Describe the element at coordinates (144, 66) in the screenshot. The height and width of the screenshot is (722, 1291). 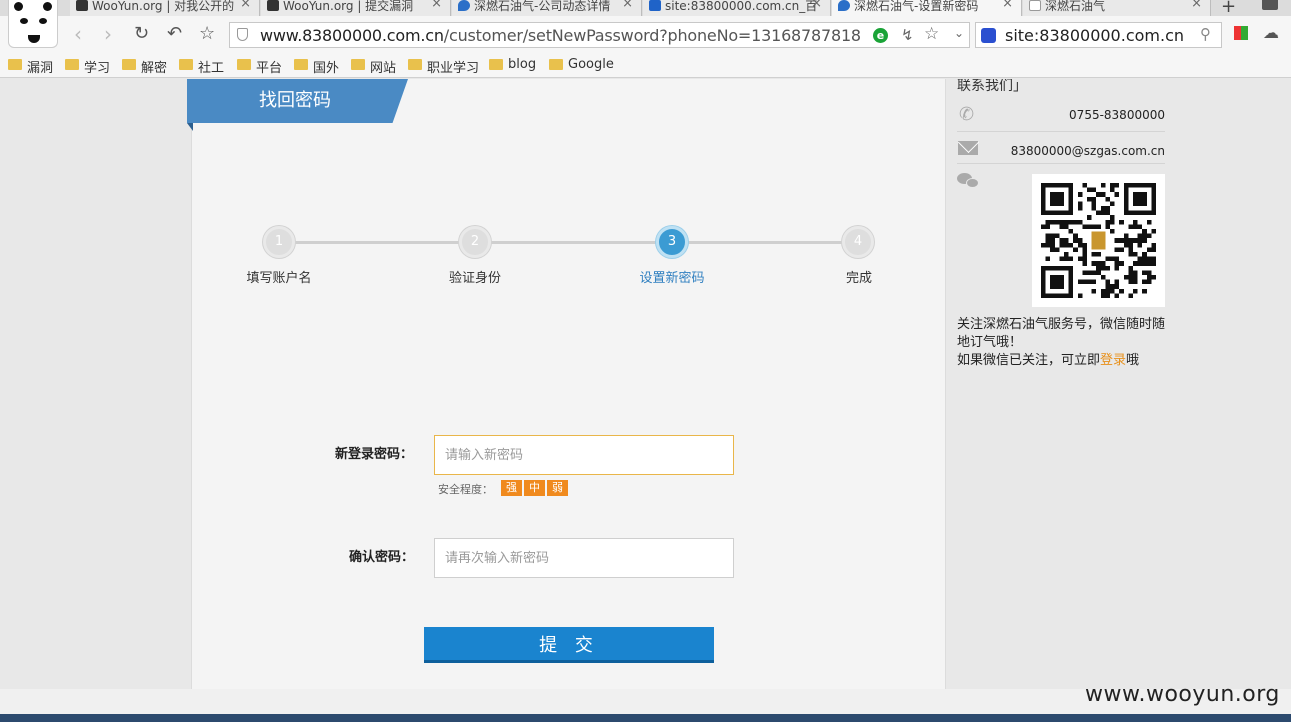
I see `bookmark-folder: 解密` at that location.